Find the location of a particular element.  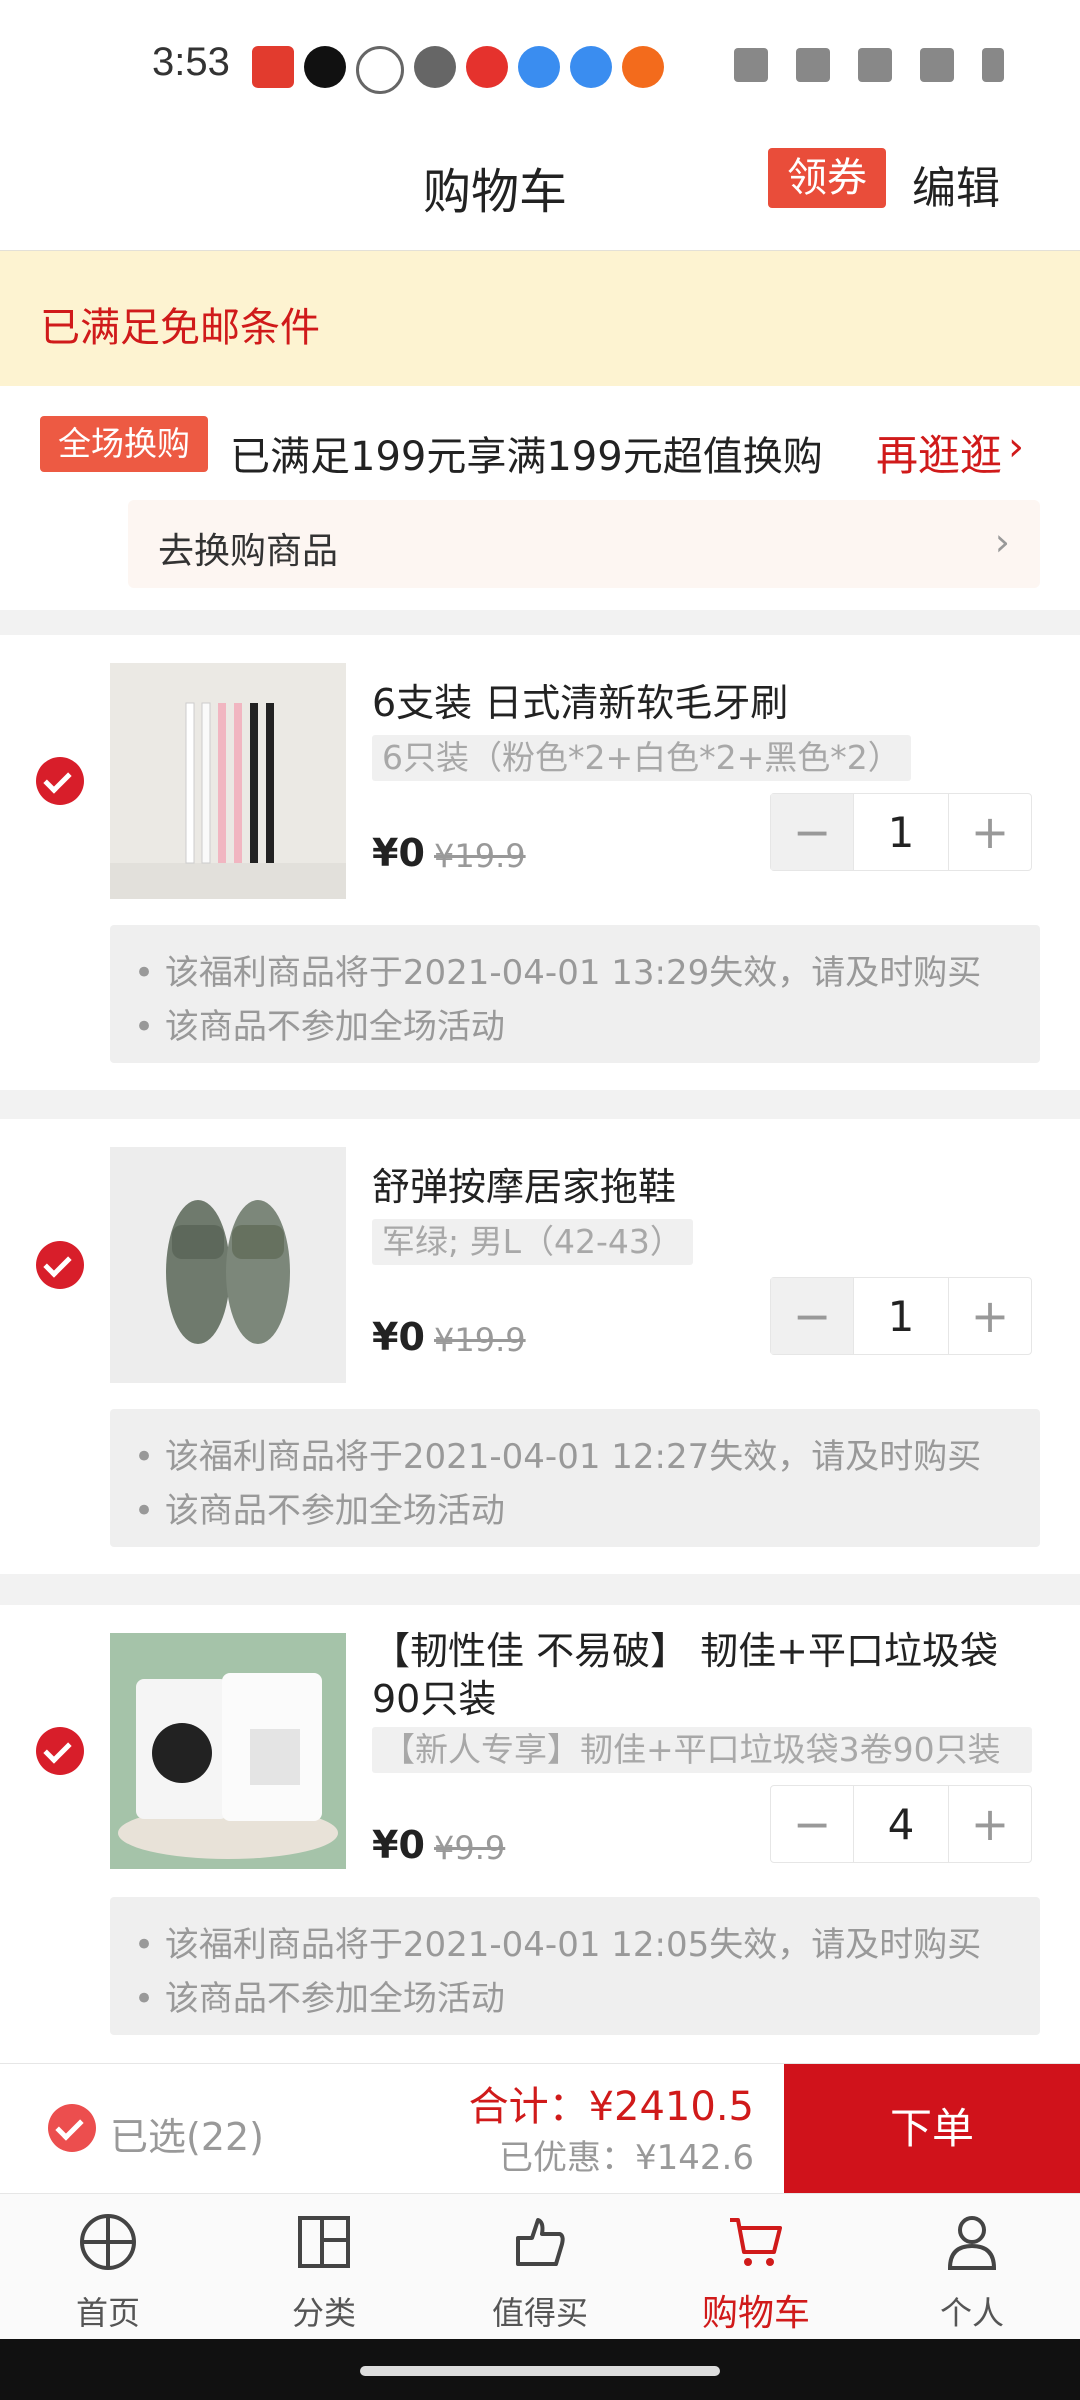

home-icon is located at coordinates (108, 2242).